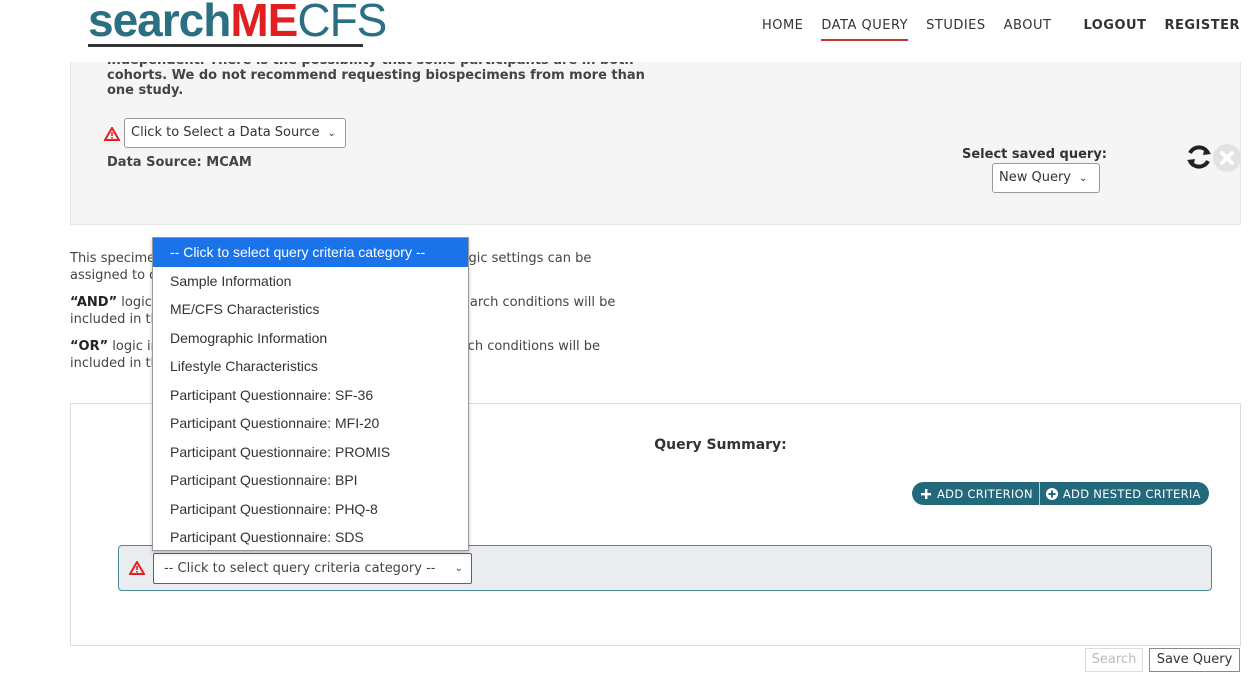 Image resolution: width=1250 pixels, height=673 pixels. Describe the element at coordinates (94, 302) in the screenshot. I see `and-label: “AND”` at that location.